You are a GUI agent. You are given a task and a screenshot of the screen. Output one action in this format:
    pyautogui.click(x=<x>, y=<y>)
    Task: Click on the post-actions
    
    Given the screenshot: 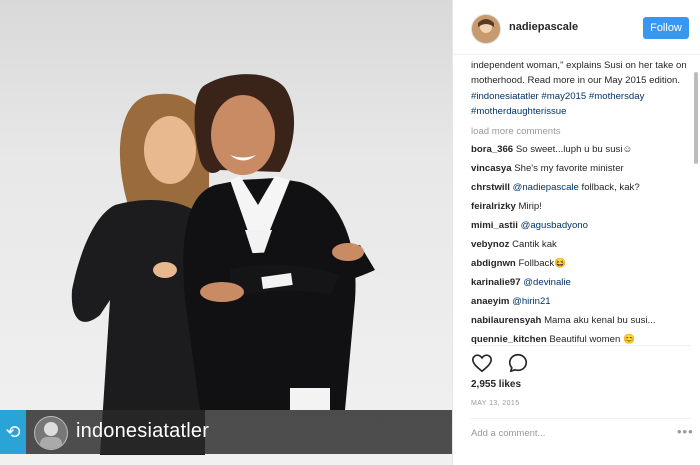 What is the action you would take?
    pyautogui.click(x=505, y=363)
    